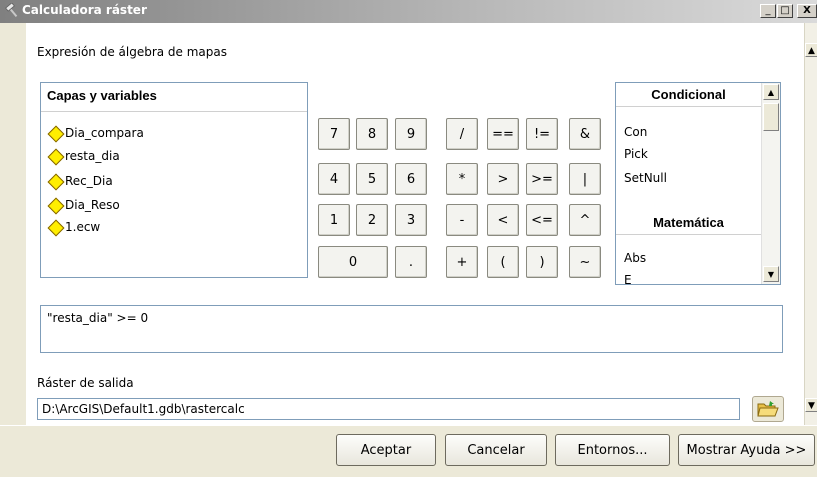 The height and width of the screenshot is (477, 817). Describe the element at coordinates (462, 262) in the screenshot. I see `key-plus: +` at that location.